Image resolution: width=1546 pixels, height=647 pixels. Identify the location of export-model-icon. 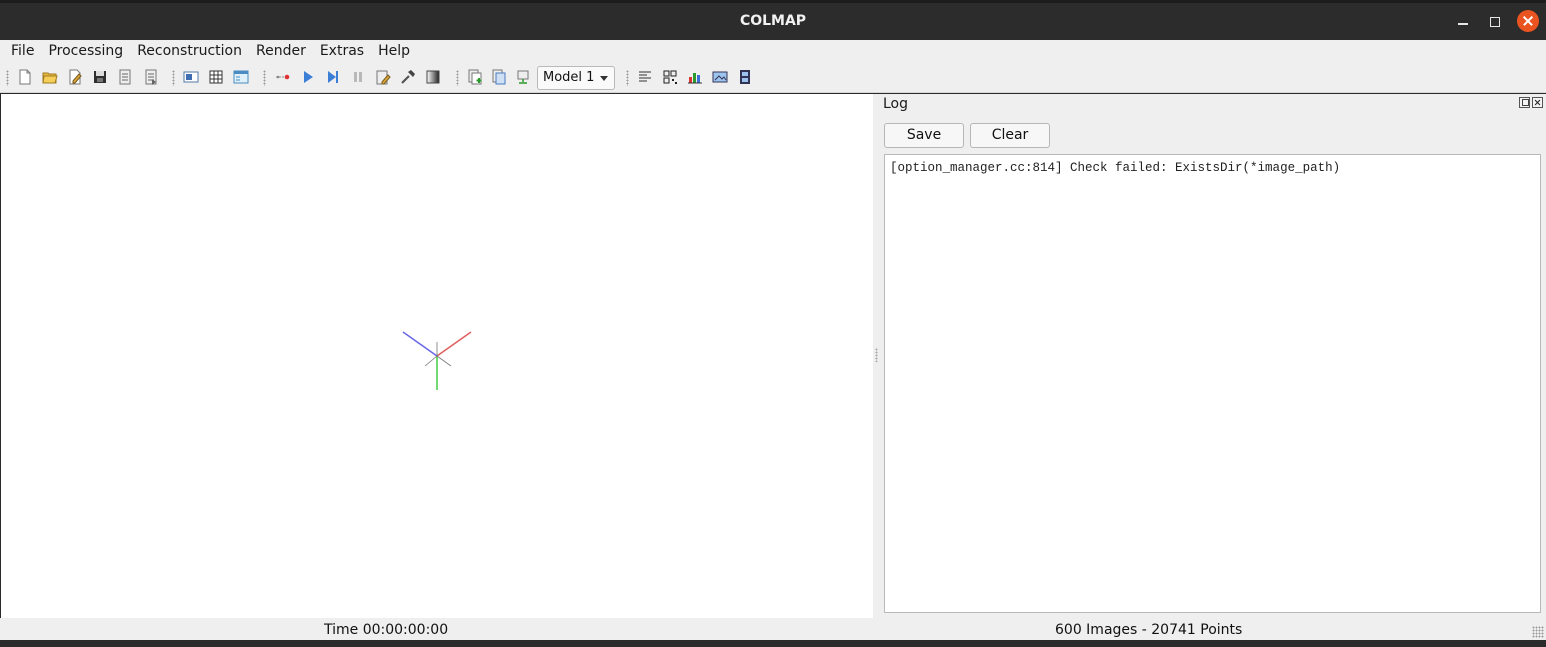
(151, 77).